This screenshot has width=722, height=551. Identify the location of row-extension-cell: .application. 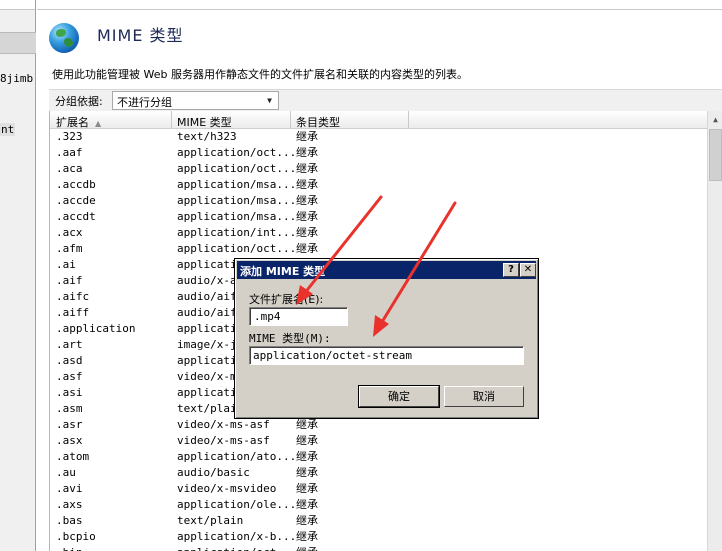
(96, 328).